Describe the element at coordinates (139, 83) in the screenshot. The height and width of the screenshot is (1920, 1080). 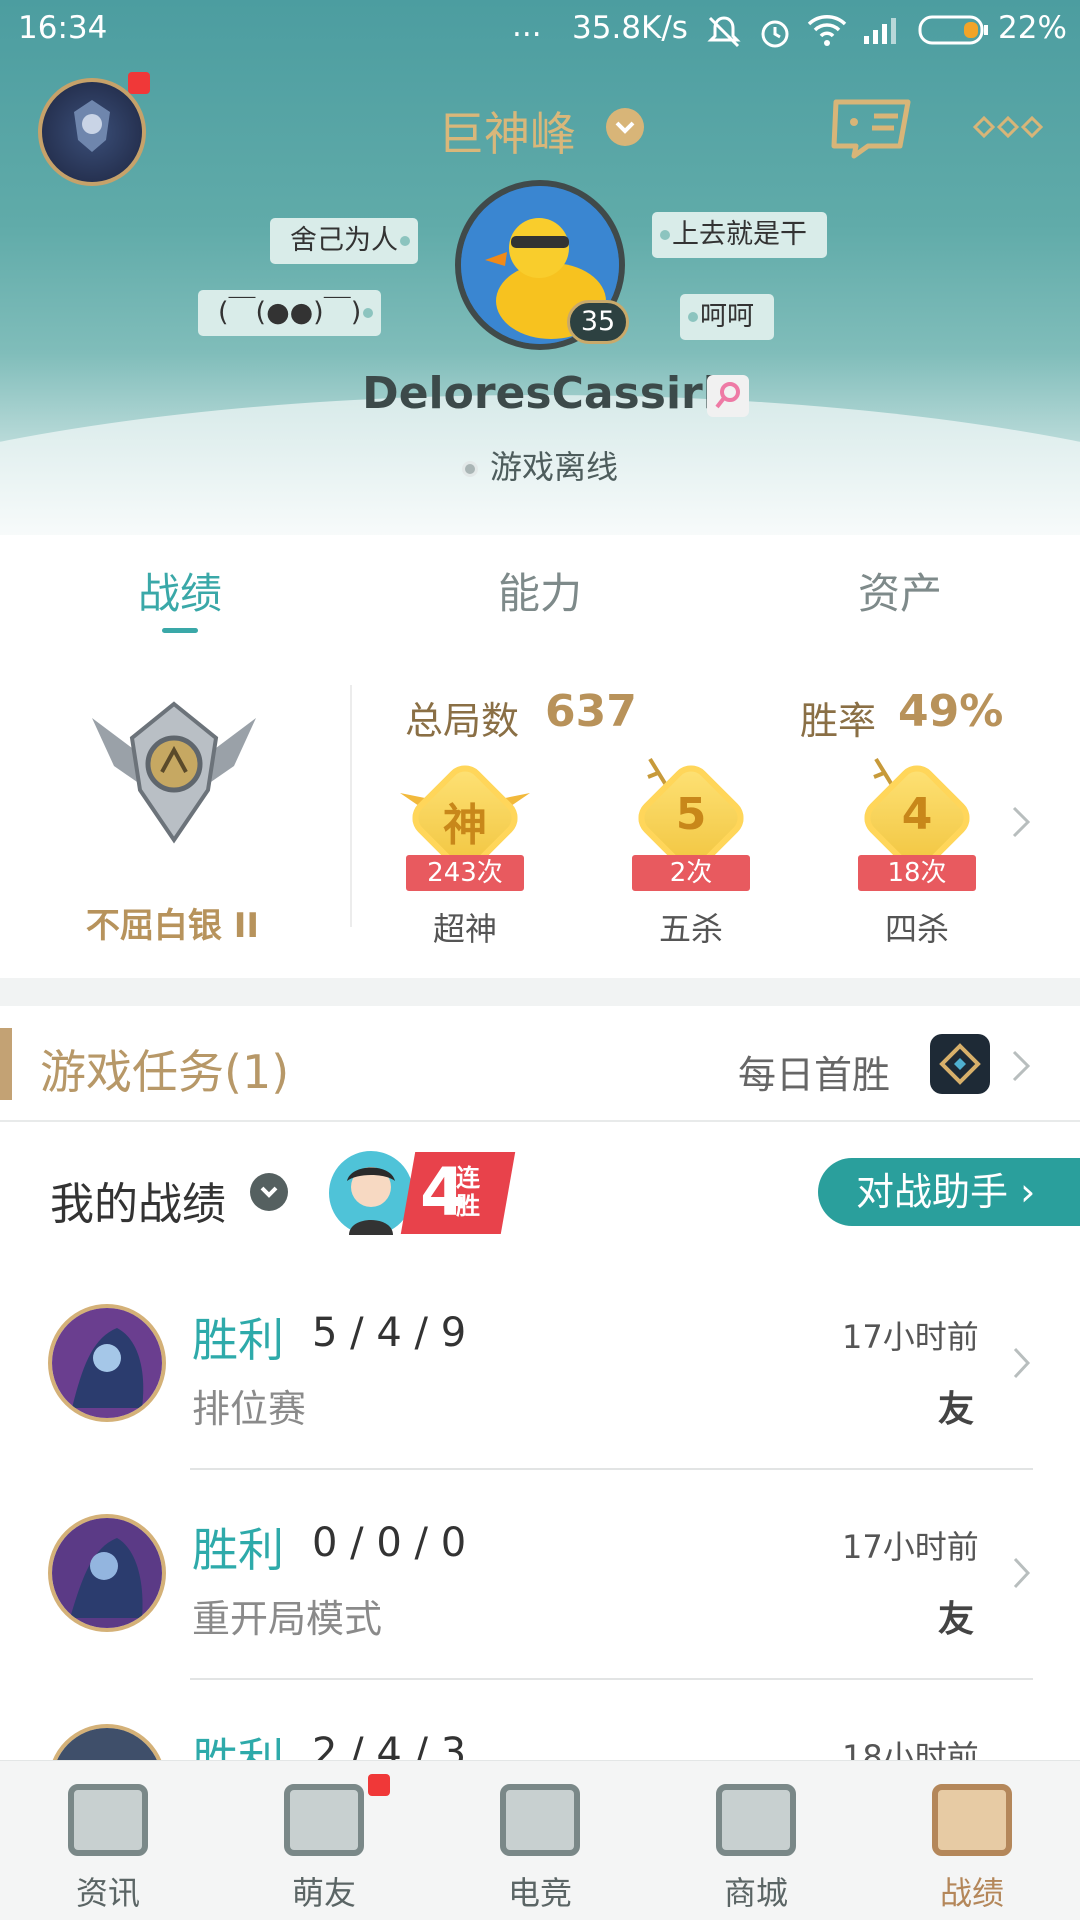
I see `notification-dot` at that location.